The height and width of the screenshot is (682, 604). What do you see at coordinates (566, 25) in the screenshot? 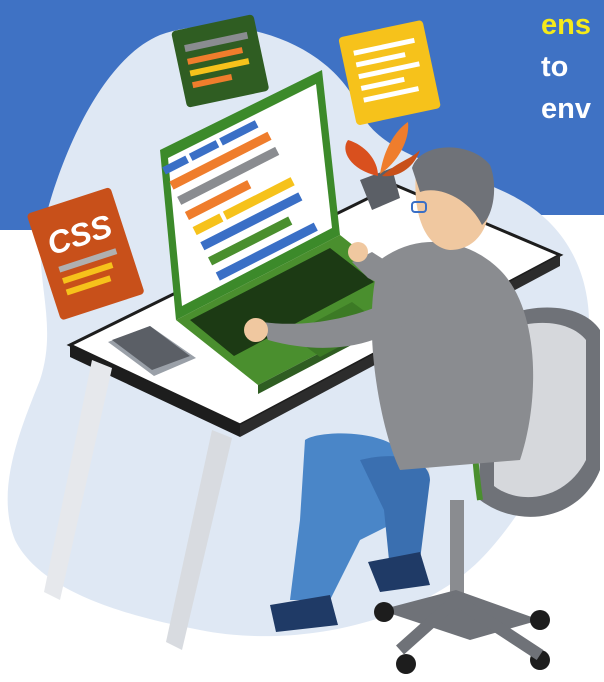
I see `headline-line-1: ens` at bounding box center [566, 25].